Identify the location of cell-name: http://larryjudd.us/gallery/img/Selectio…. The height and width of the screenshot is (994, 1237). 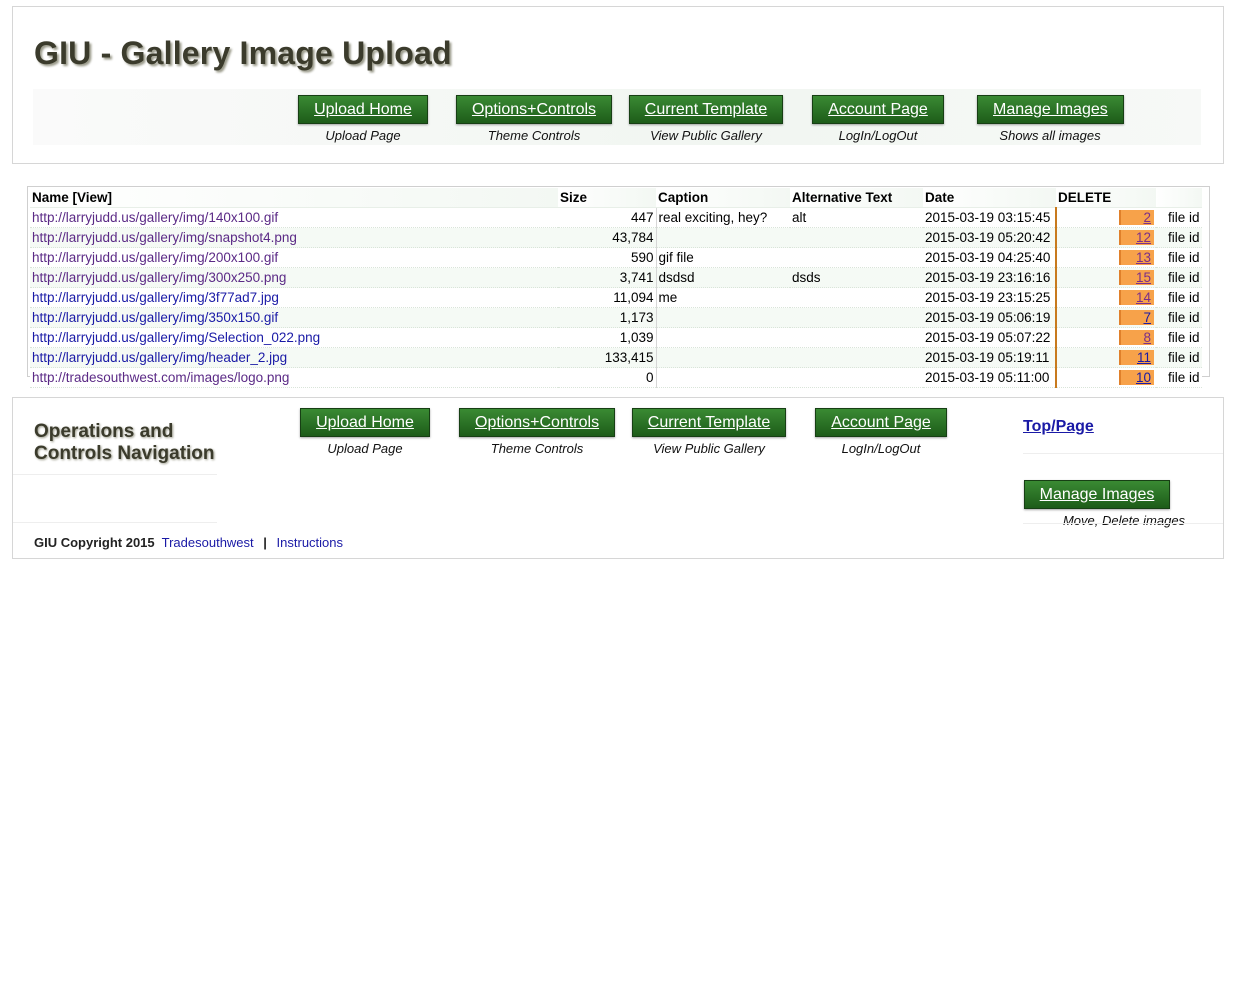
(294, 337).